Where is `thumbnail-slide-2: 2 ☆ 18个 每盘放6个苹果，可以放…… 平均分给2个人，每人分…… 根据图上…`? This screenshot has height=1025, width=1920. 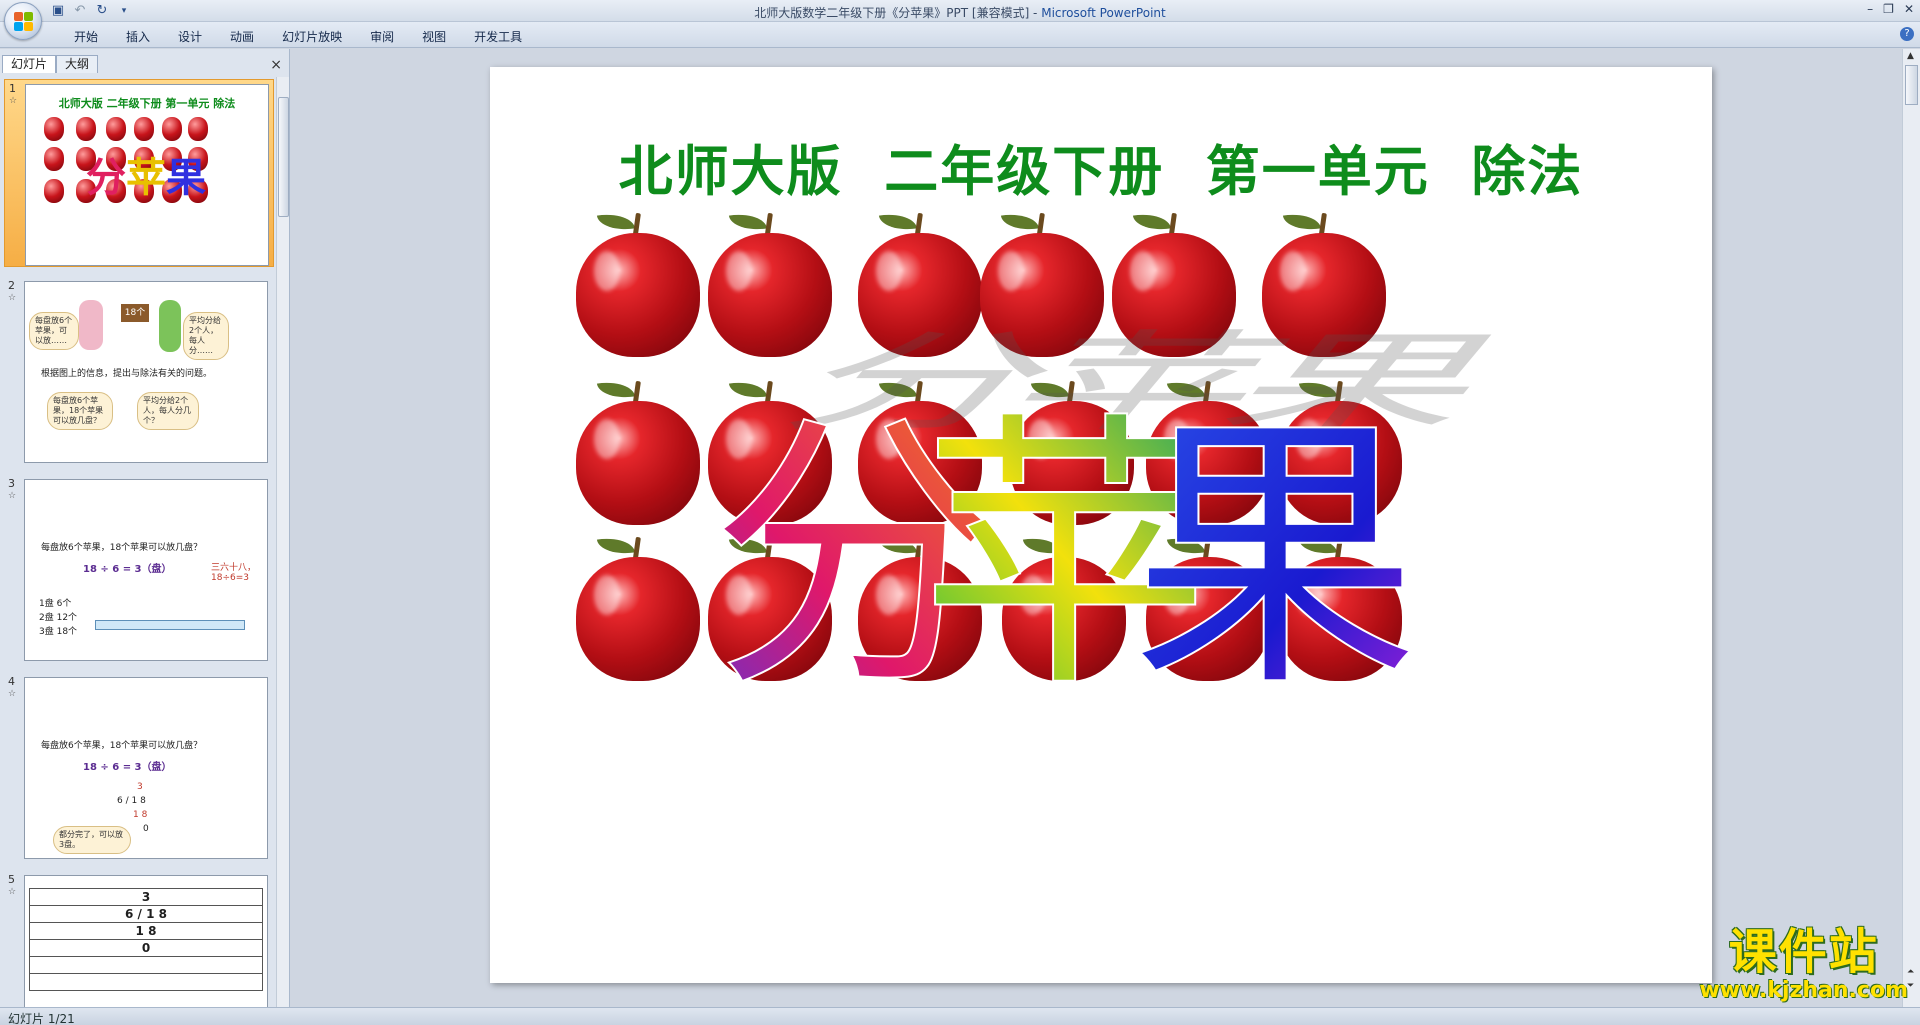
thumbnail-slide-2: 2 ☆ 18个 每盘放6个苹果，可以放…… 平均分给2个人，每人分…… 根据图上… is located at coordinates (139, 371).